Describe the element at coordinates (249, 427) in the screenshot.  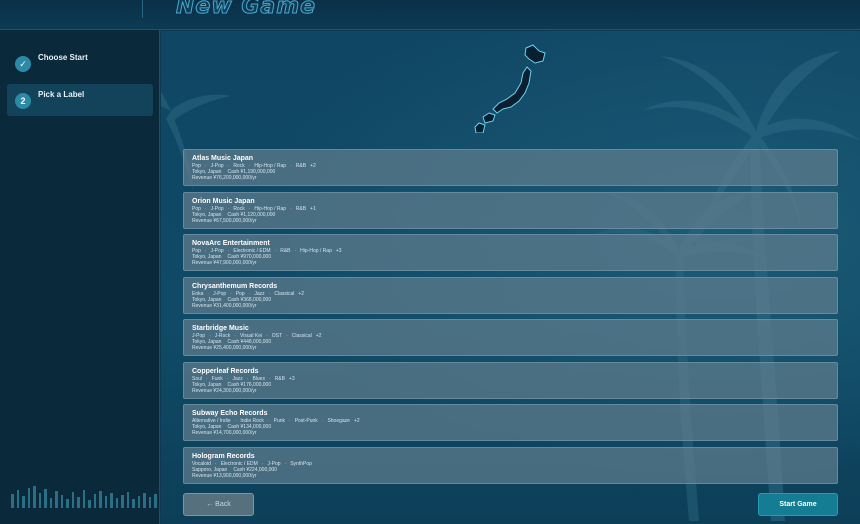
I see `label-cash: Cash ¥134,000,000` at that location.